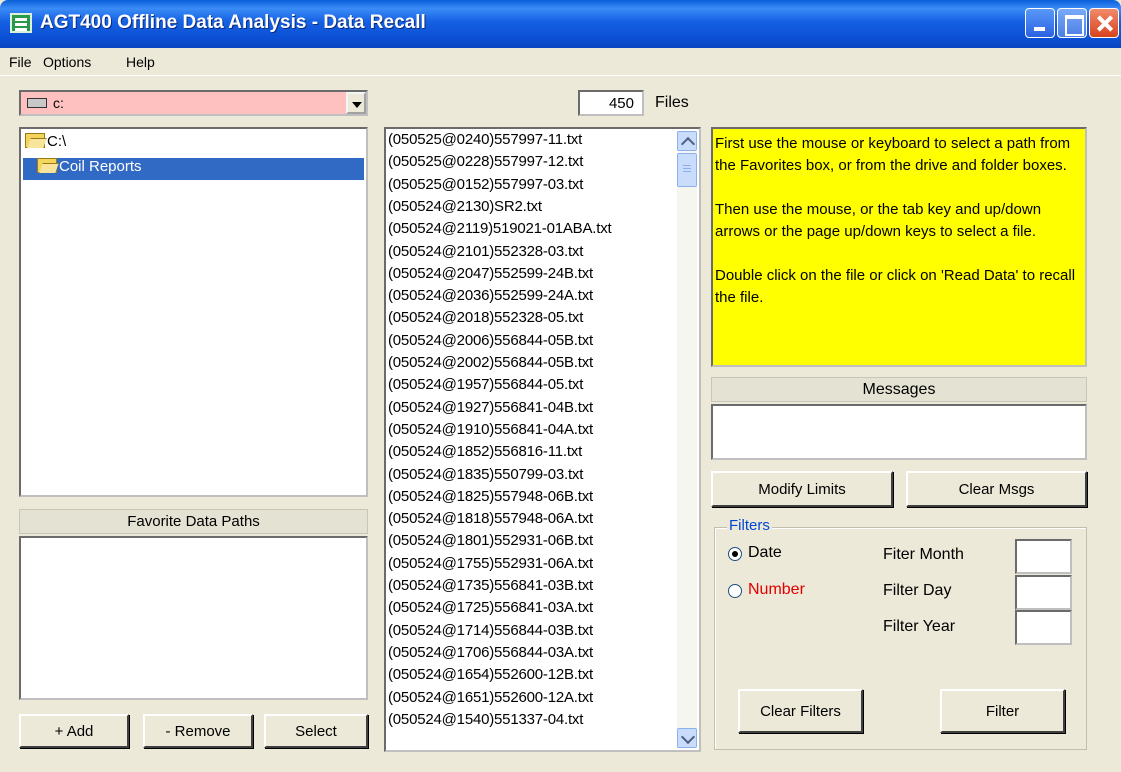 The image size is (1121, 772). Describe the element at coordinates (356, 103) in the screenshot. I see `chevron-down-icon` at that location.